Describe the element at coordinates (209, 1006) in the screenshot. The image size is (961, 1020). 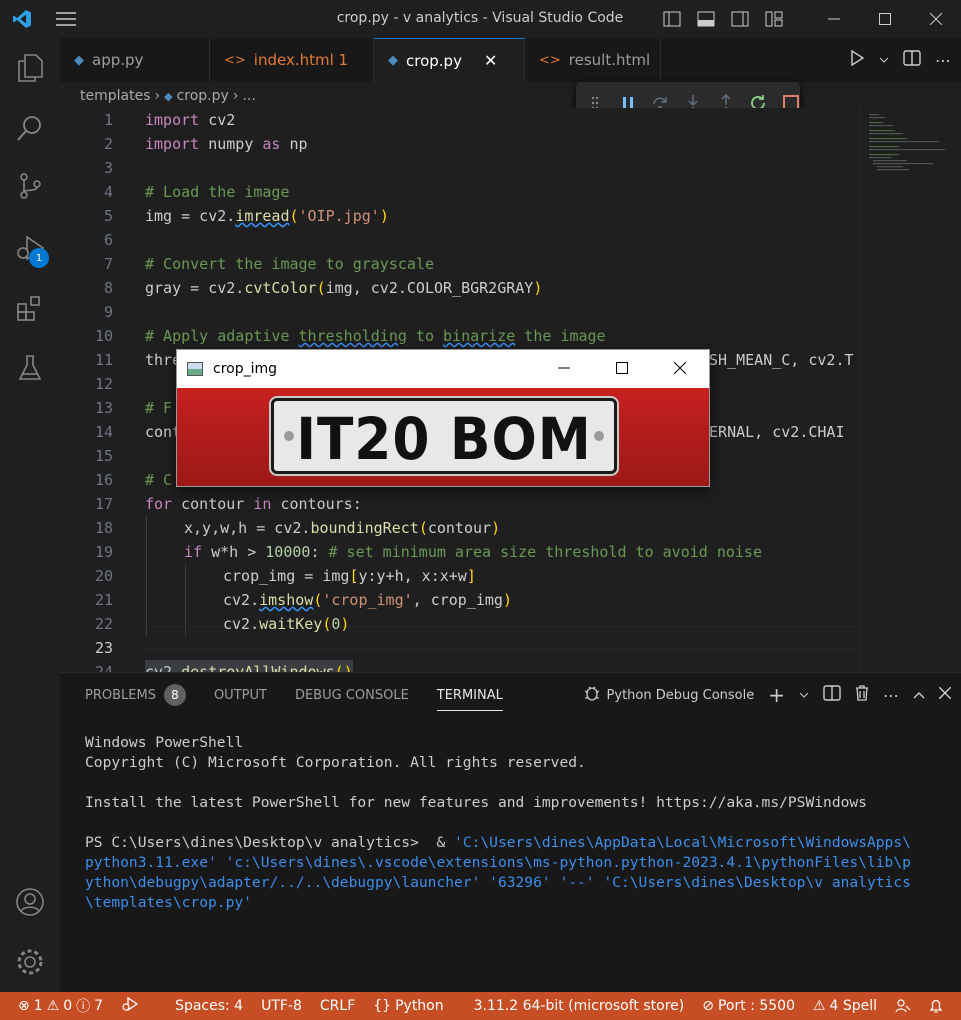
I see `indent-spaces: Spaces: 4` at that location.